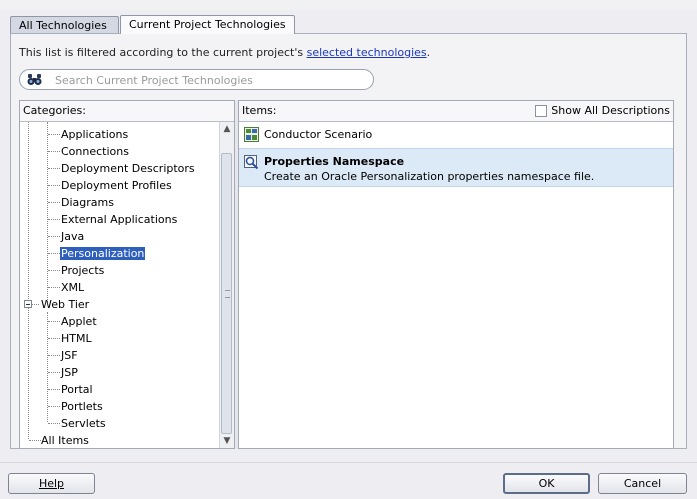 The image size is (697, 499). I want to click on binoculars-icon, so click(34, 79).